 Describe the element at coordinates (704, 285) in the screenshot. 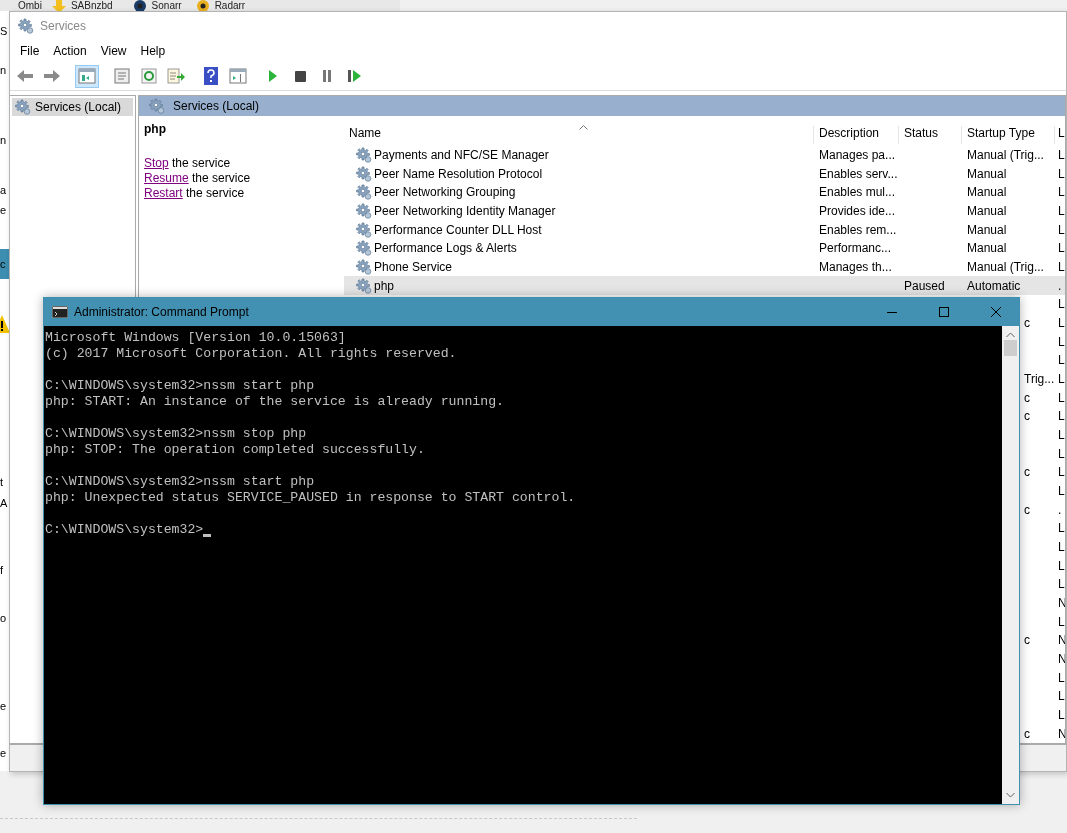

I see `service-row: php Paused Automatic .` at that location.